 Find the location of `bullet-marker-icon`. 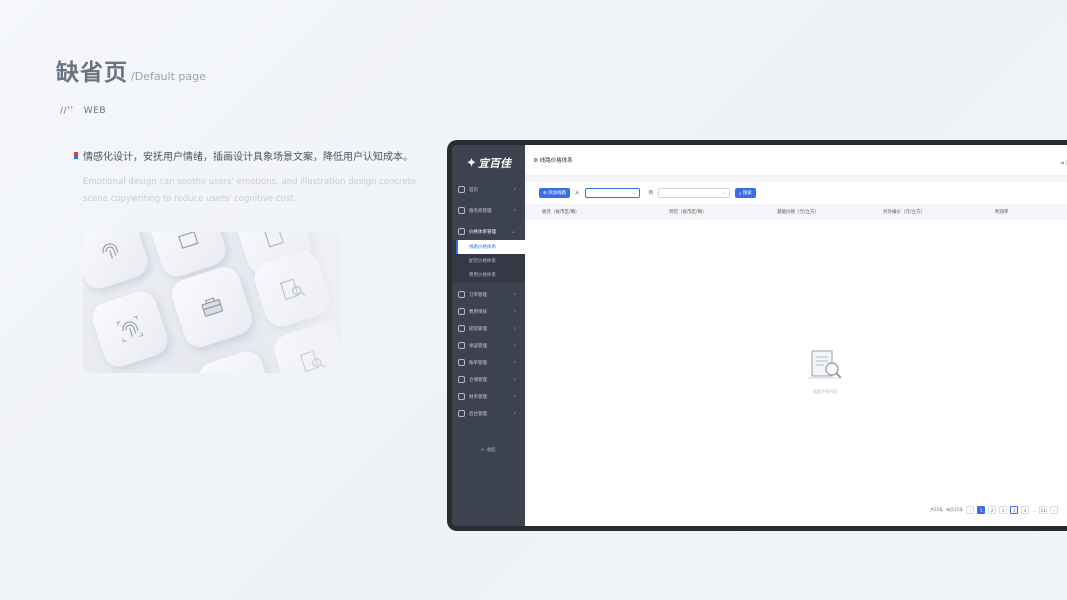

bullet-marker-icon is located at coordinates (76, 155).